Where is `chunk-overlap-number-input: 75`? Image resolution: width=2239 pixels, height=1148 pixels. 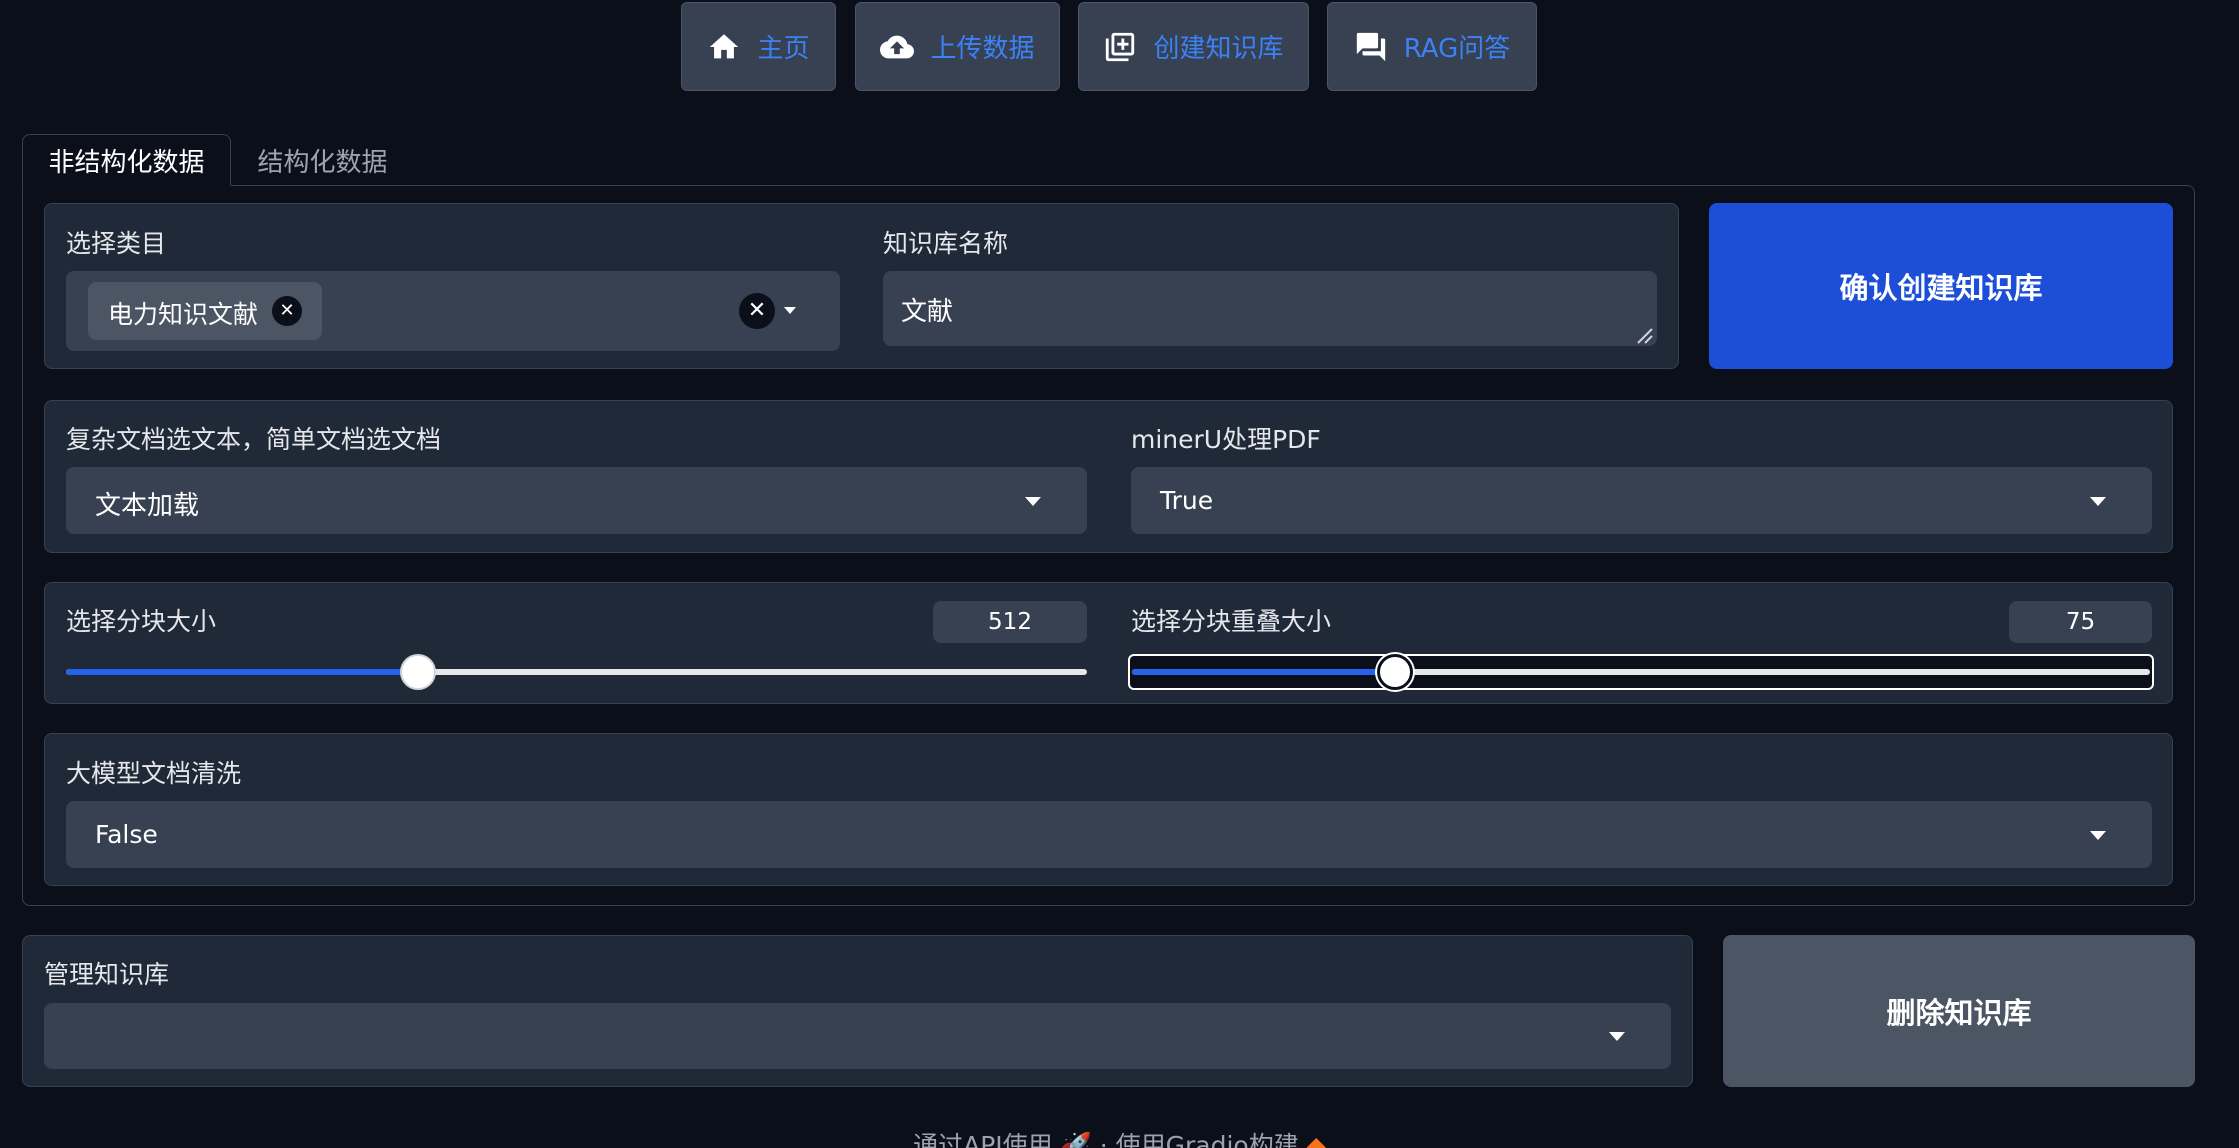 chunk-overlap-number-input: 75 is located at coordinates (2080, 622).